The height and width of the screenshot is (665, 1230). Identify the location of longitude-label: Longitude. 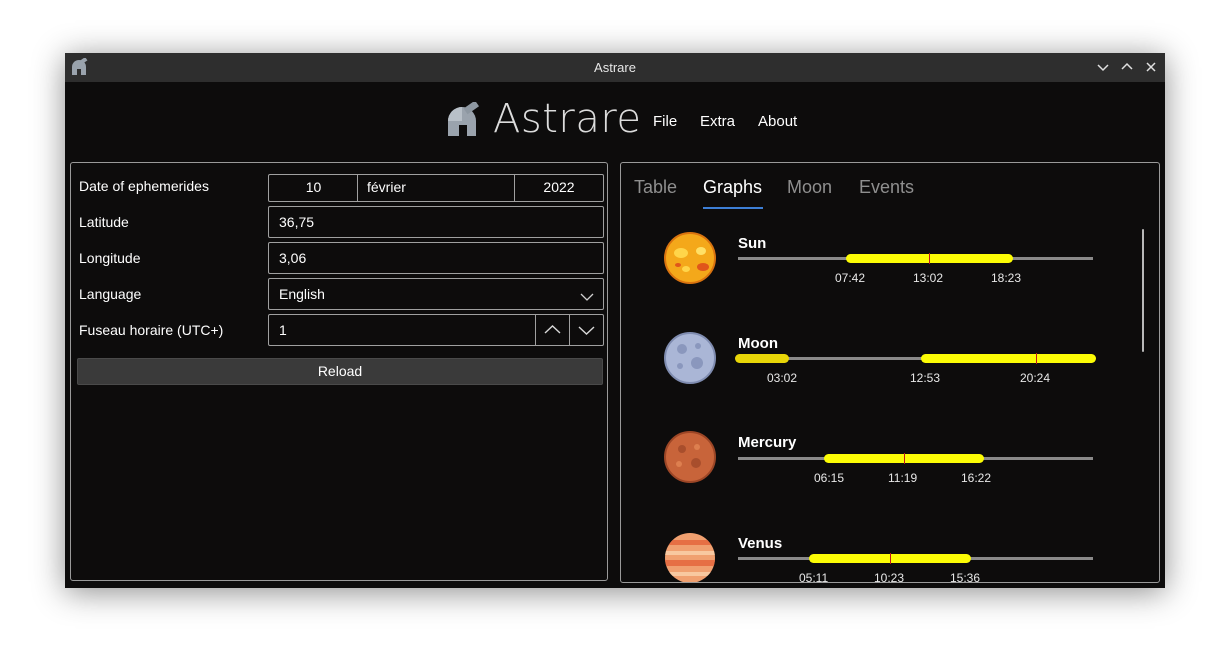
(110, 258).